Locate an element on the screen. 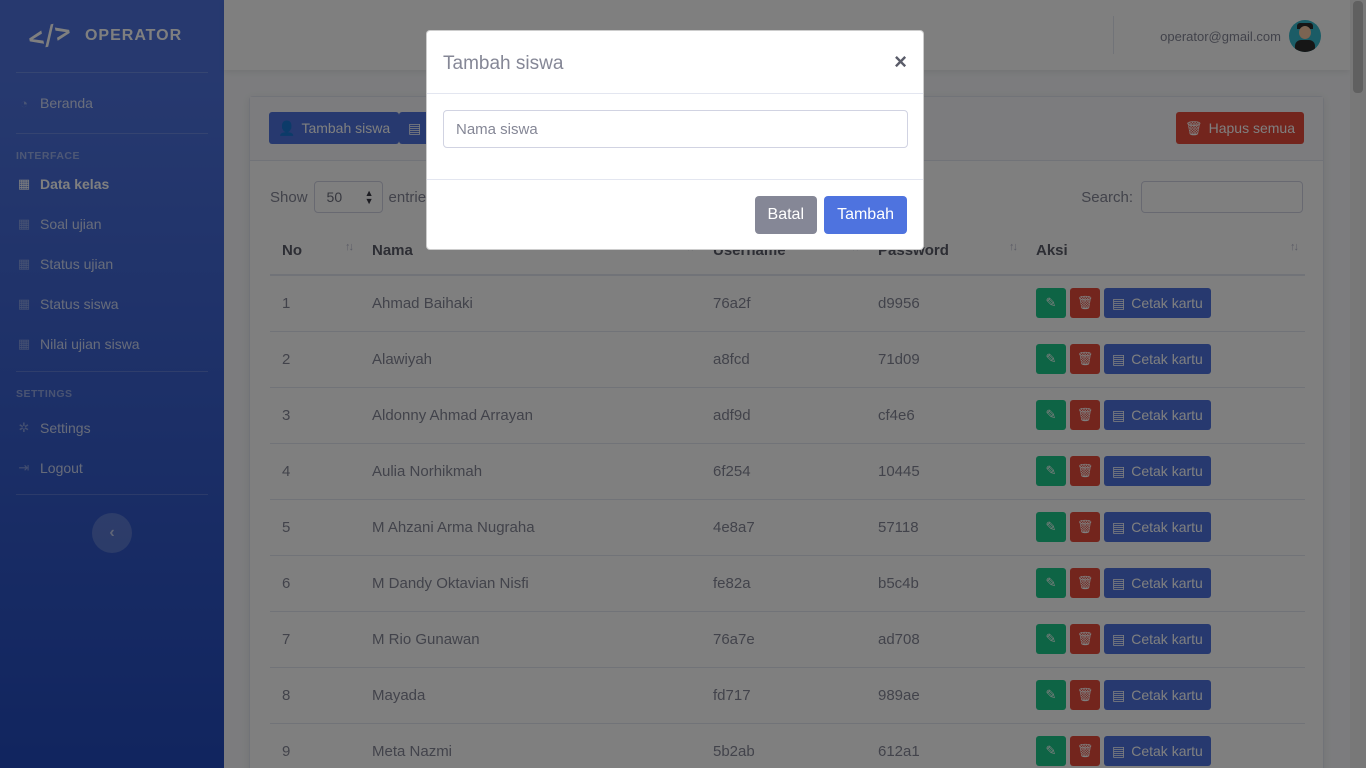  add-student-modal: Tambah siswa × Batal Tambah is located at coordinates (675, 140).